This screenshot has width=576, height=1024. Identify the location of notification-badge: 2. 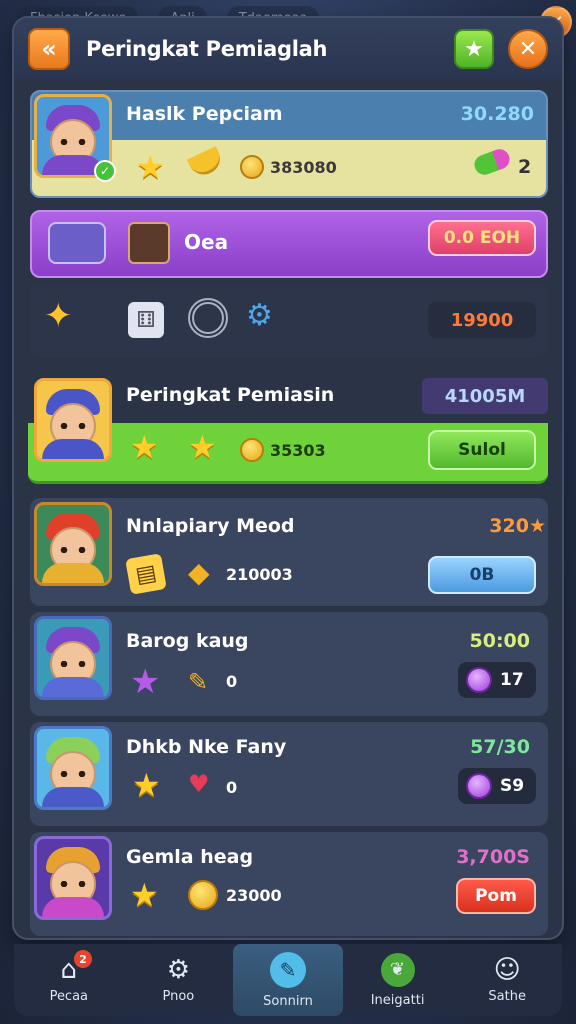
(83, 959).